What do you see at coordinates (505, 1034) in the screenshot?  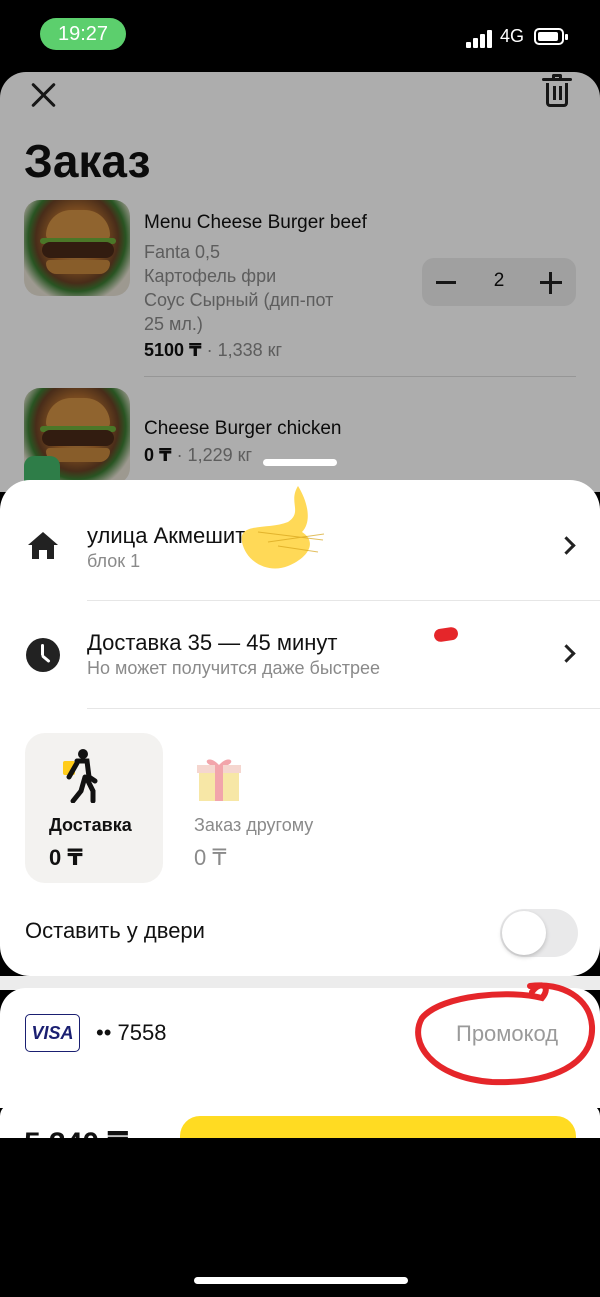 I see `red-circle-annotation` at bounding box center [505, 1034].